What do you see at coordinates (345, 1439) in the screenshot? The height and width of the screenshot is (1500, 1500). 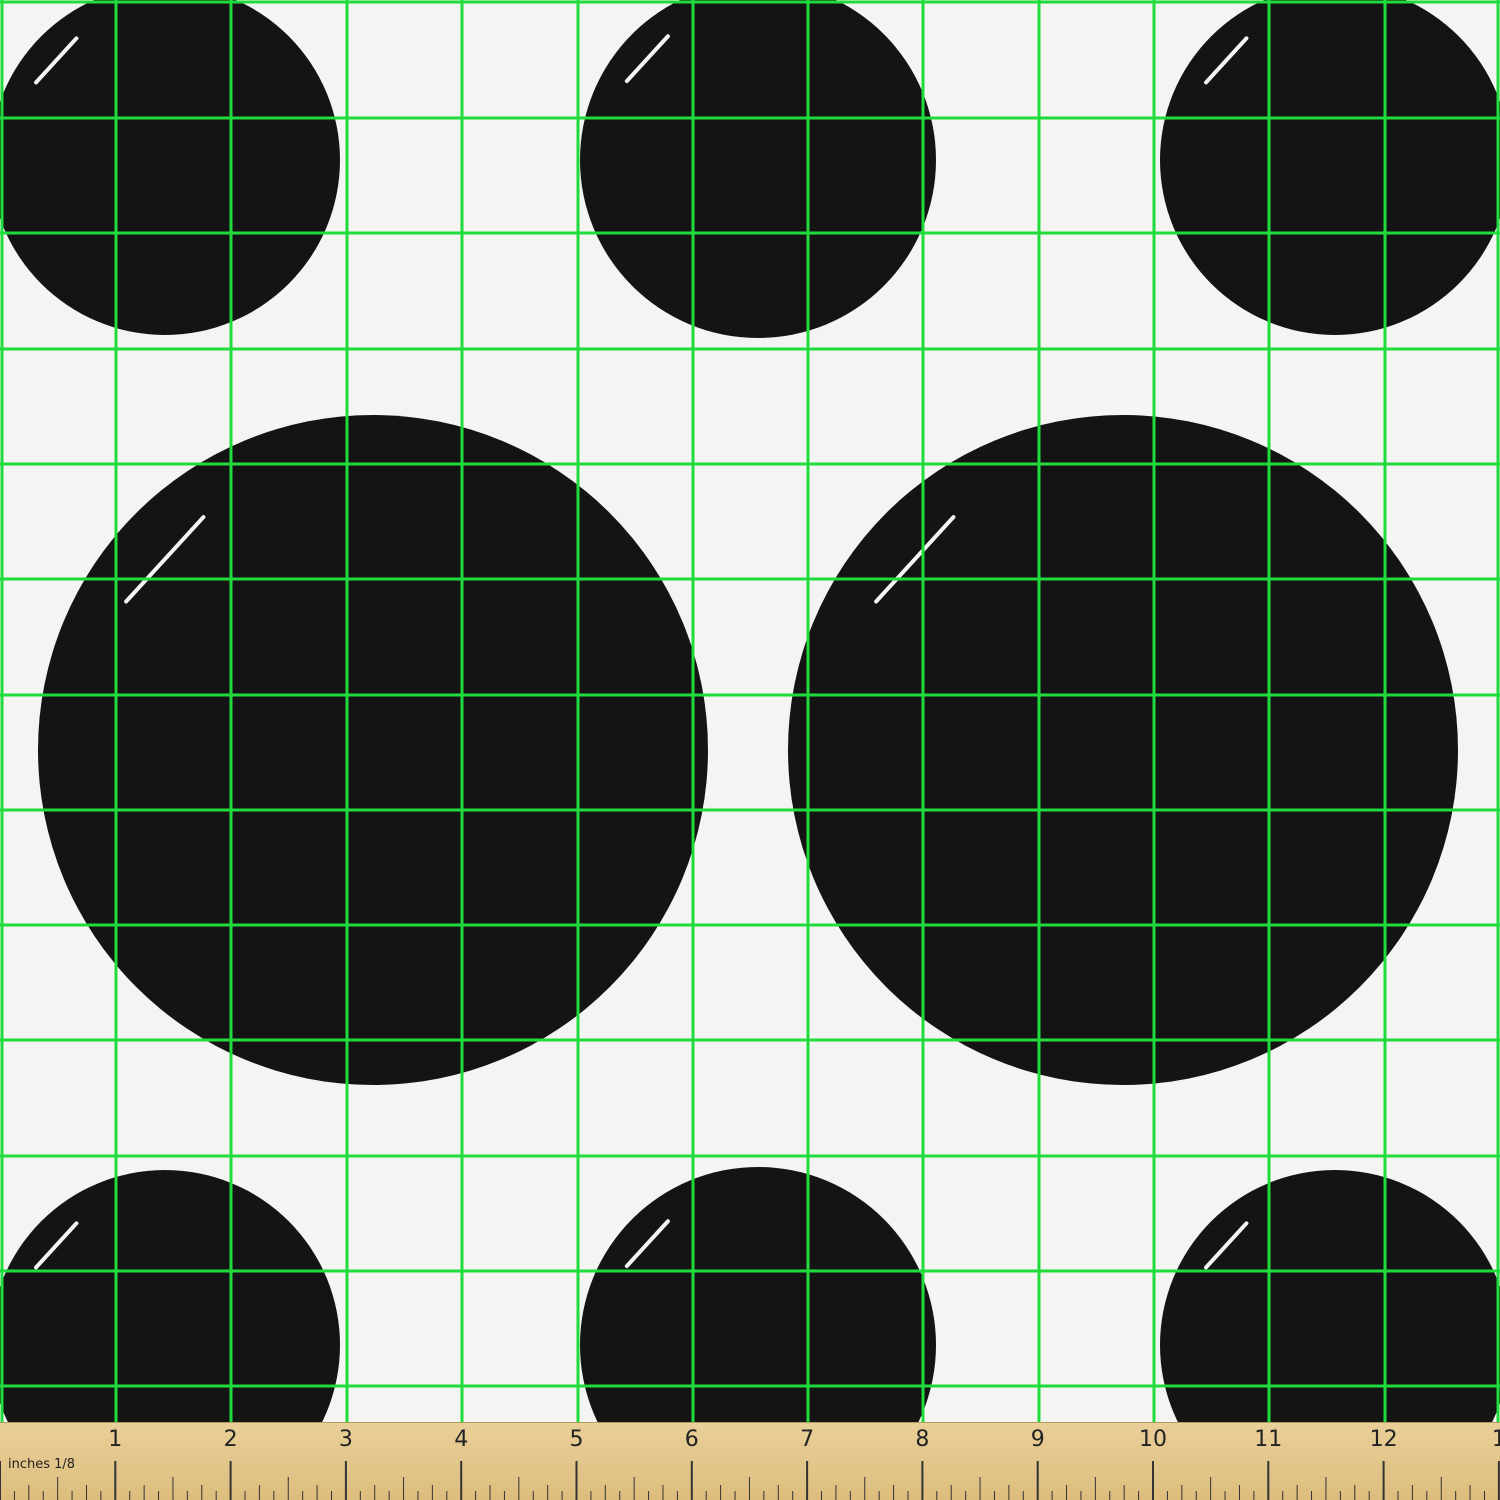 I see `ruler-tick-label: 3` at bounding box center [345, 1439].